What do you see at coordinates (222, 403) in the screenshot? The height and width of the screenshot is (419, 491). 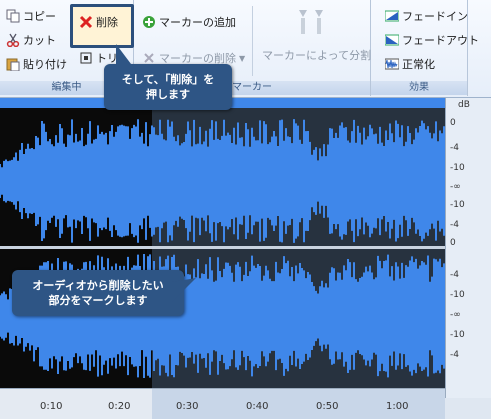 I see `timeline-ruler: 0:10 0:20 0:30 0:40 0:50 1:00` at bounding box center [222, 403].